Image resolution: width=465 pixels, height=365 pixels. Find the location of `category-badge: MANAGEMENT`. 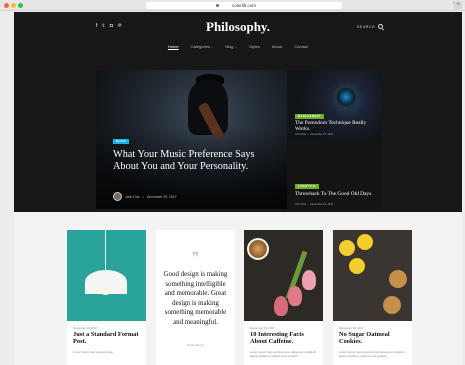

category-badge: MANAGEMENT is located at coordinates (309, 116).